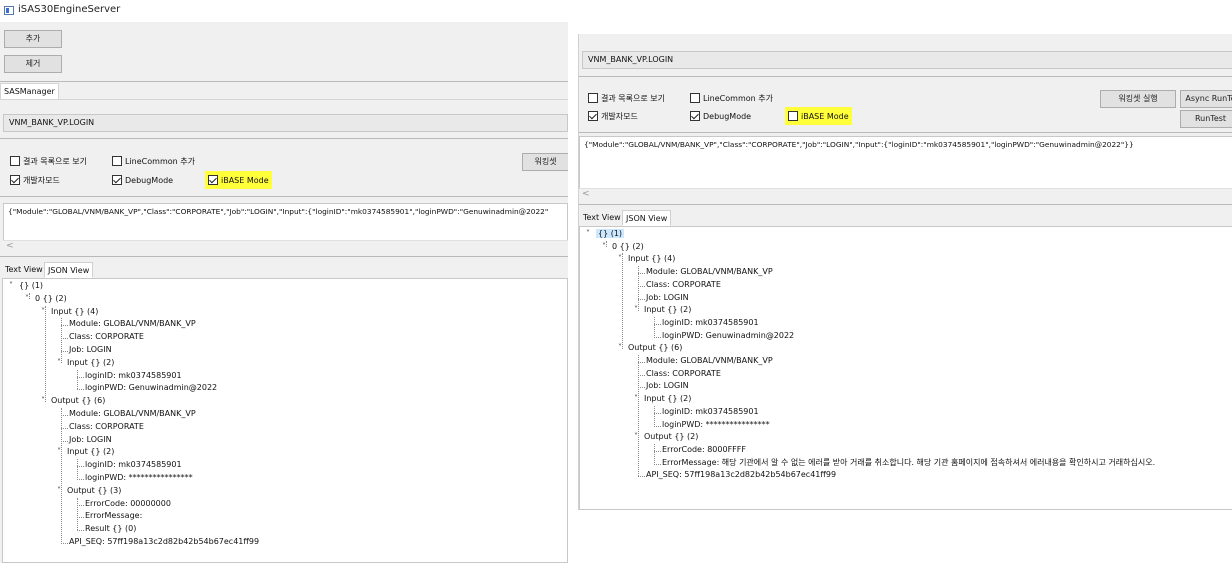  Describe the element at coordinates (545, 162) in the screenshot. I see `workset-button: 워킹셋` at that location.